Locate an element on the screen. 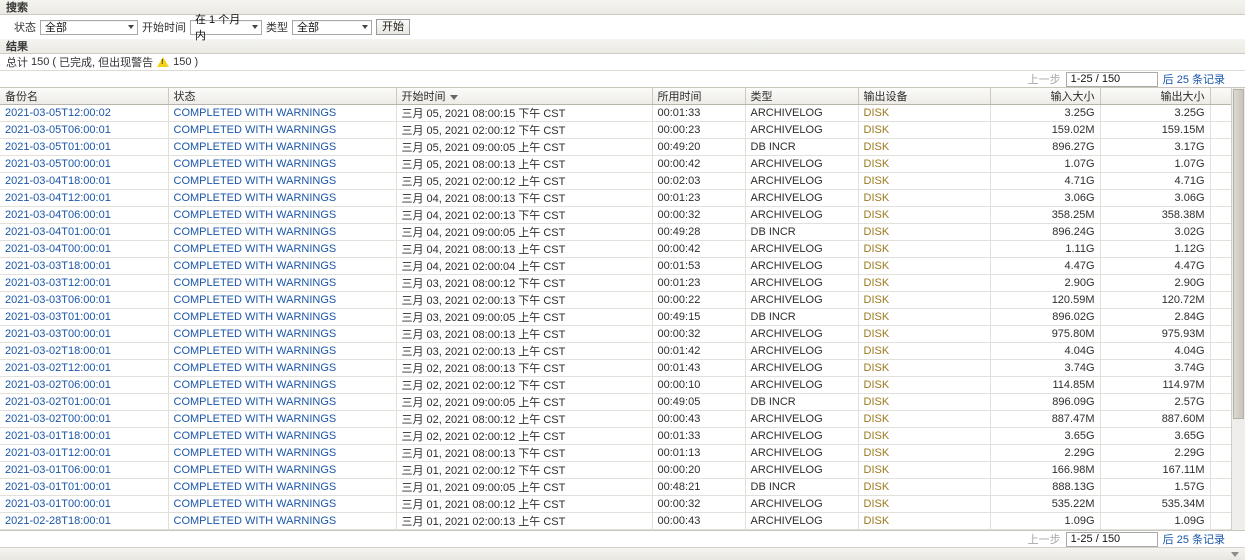 This screenshot has width=1245, height=560. cell-backup-name: 2021-03-03T12:00:01 is located at coordinates (84, 283).